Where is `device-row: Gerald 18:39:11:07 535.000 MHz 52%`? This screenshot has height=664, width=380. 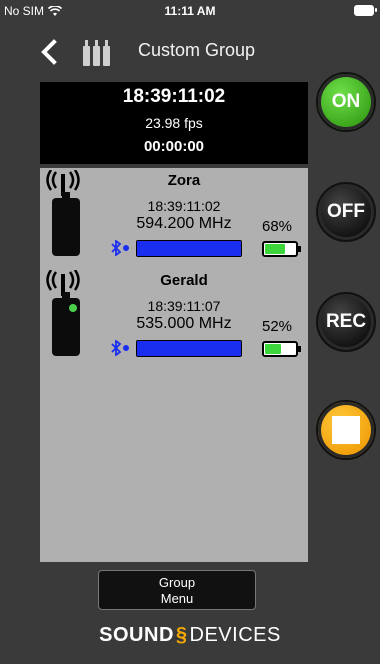
device-row: Gerald 18:39:11:07 535.000 MHz 52% is located at coordinates (174, 318).